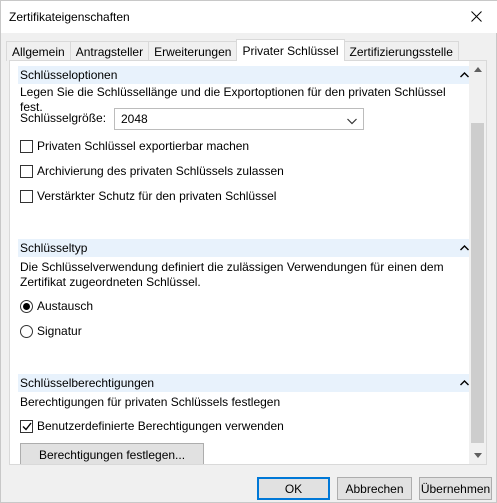 The height and width of the screenshot is (503, 497). I want to click on scroll-up-icon, so click(477, 69).